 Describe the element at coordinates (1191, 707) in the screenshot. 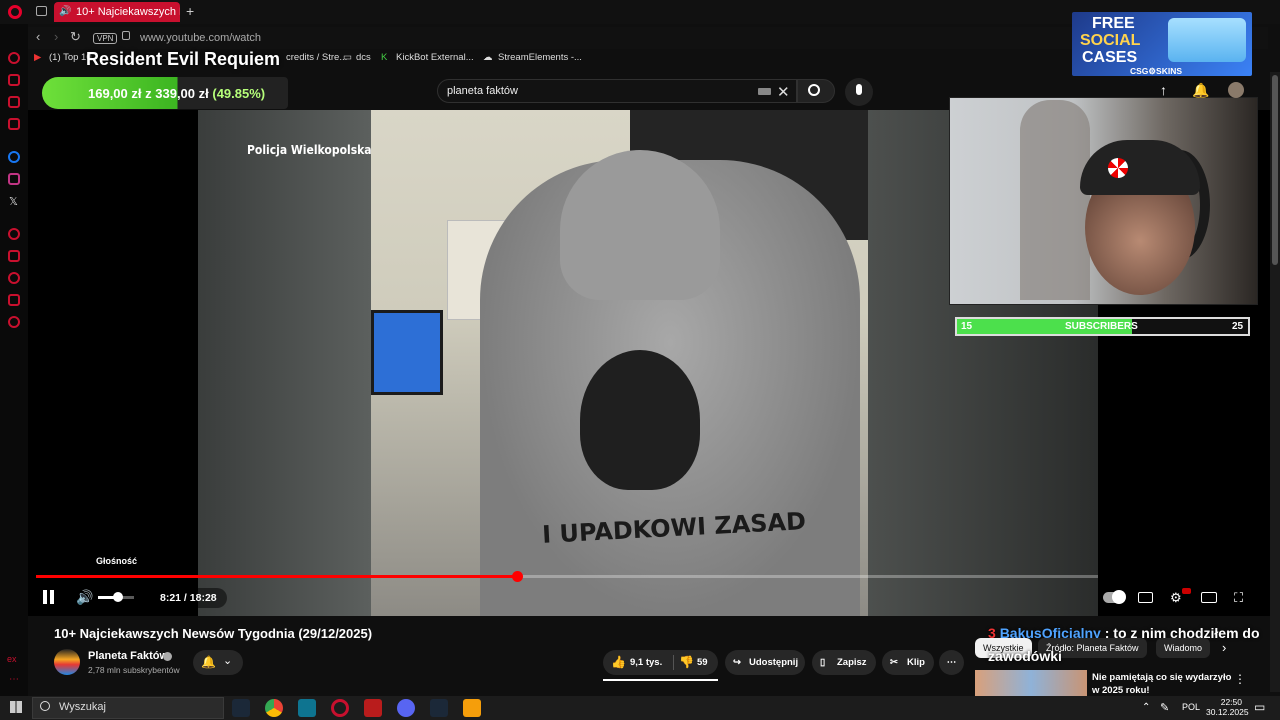

I see `language-indicator: POL` at that location.